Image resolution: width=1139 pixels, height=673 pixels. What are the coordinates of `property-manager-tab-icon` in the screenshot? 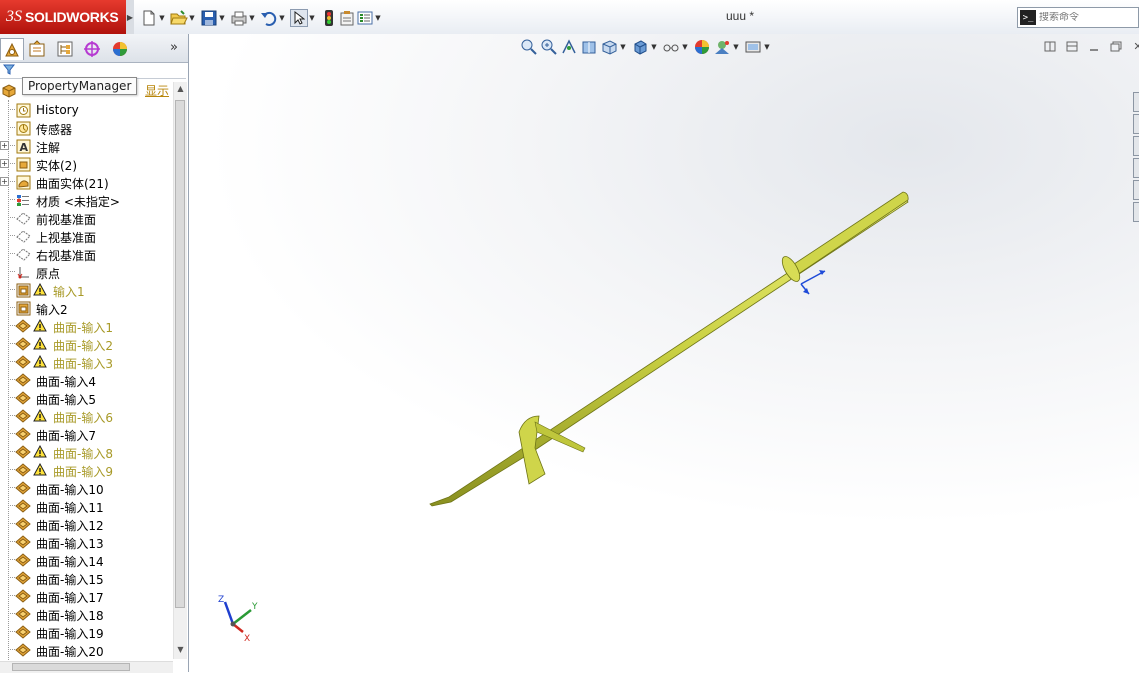 It's located at (37, 49).